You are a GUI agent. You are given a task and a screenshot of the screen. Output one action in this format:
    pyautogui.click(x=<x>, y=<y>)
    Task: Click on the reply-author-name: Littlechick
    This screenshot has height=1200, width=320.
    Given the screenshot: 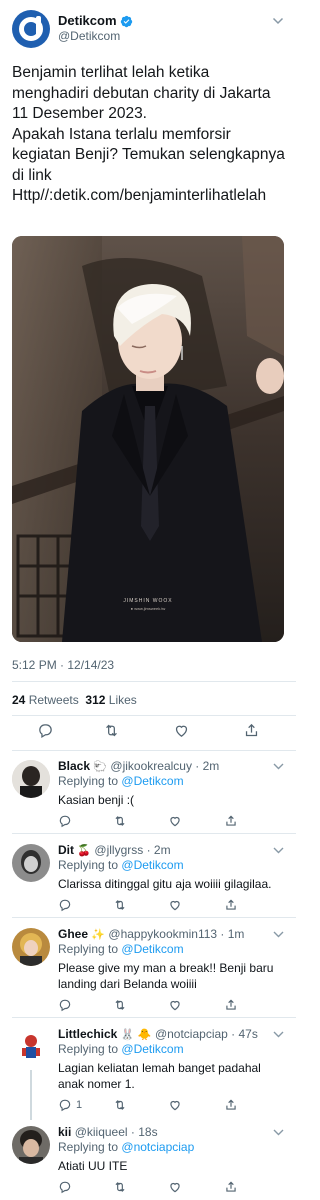 What is the action you would take?
    pyautogui.click(x=87, y=1034)
    